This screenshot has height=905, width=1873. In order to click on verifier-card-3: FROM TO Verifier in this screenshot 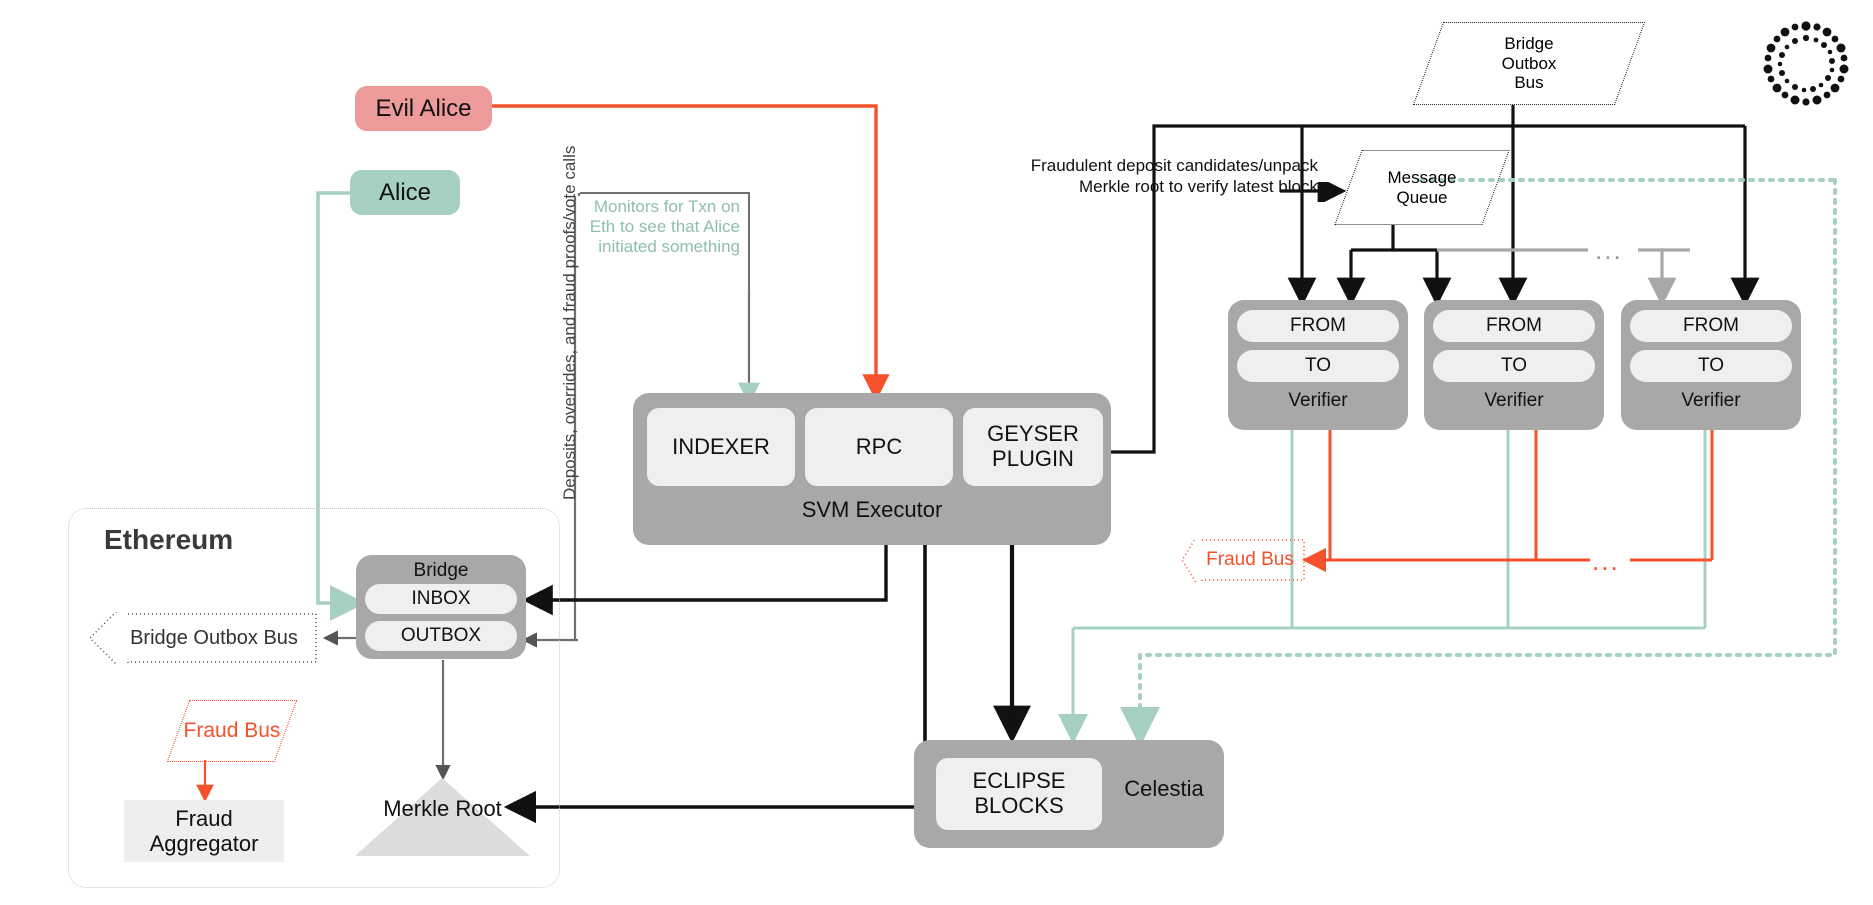, I will do `click(1711, 365)`.